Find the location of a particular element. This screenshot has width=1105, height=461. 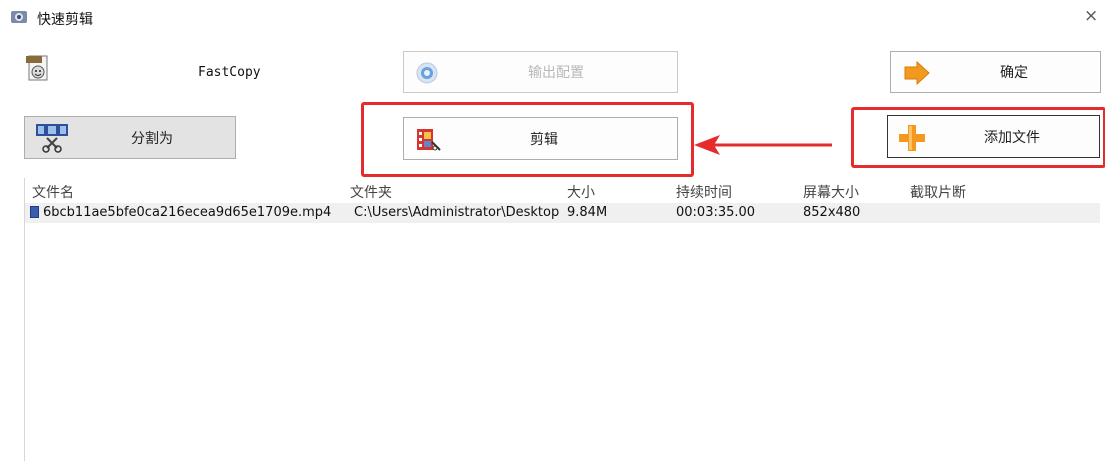

add-file-label: 添加文件 is located at coordinates (1012, 137).